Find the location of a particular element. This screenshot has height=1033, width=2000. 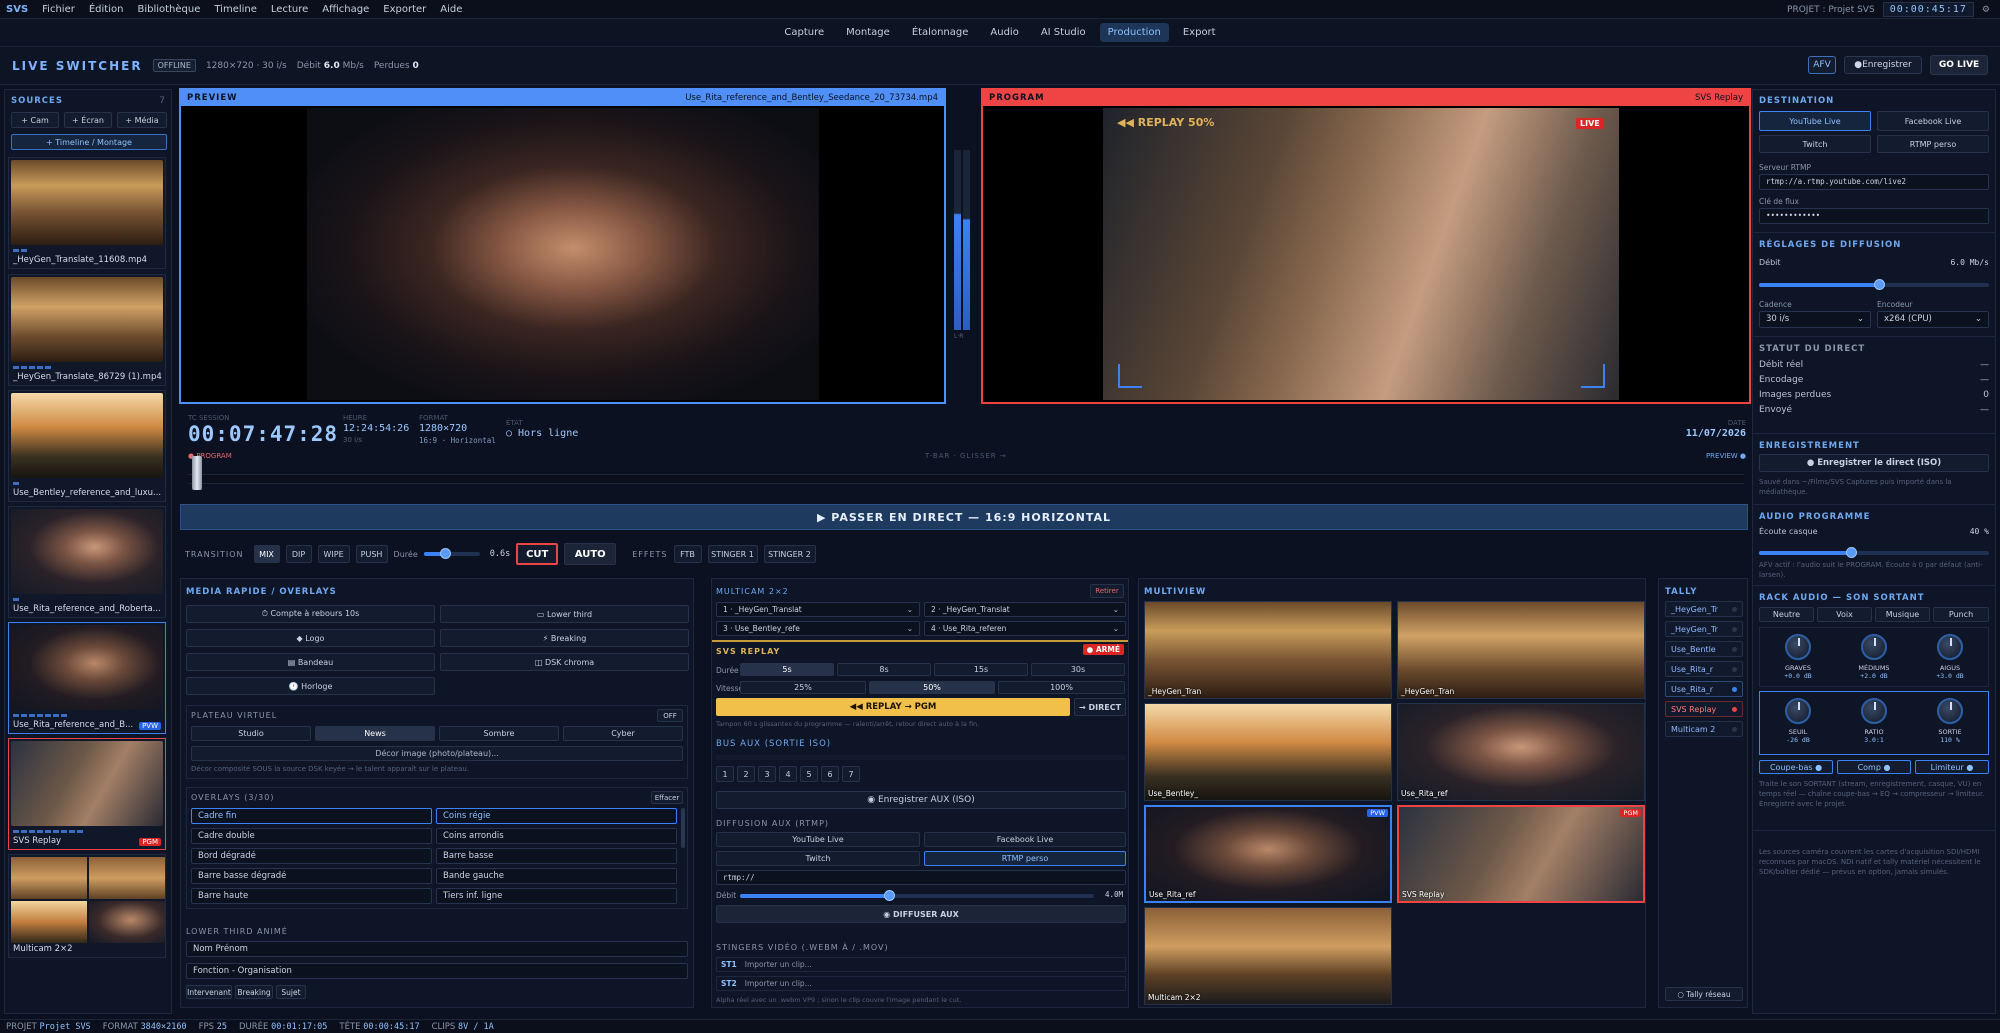

auto-button: AUTO is located at coordinates (590, 554).